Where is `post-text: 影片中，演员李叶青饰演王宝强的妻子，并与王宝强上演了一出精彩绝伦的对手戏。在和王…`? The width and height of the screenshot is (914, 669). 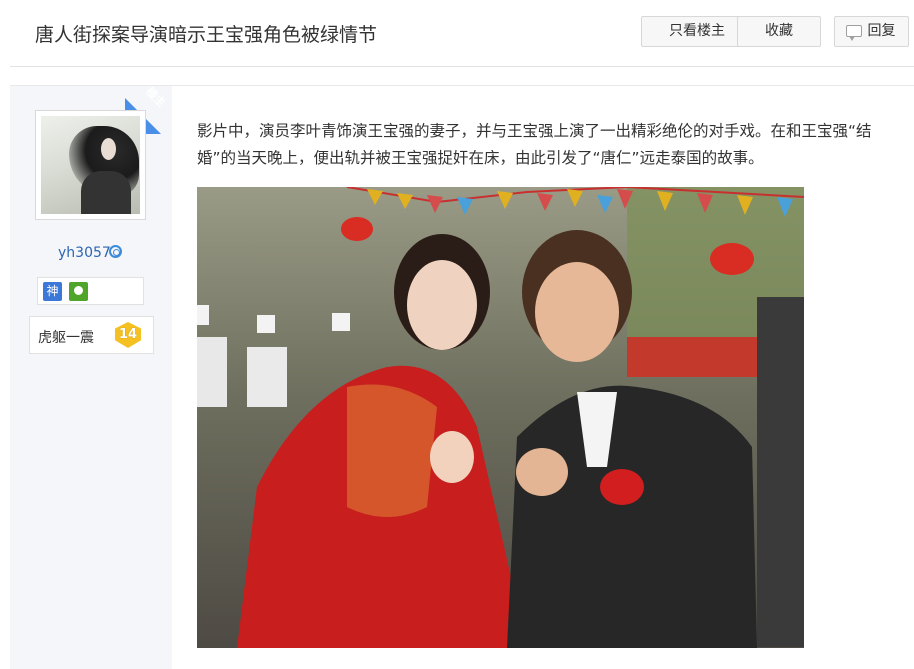
post-text: 影片中，演员李叶青饰演王宝强的妻子，并与王宝强上演了一出精彩绝伦的对手戏。在和王… is located at coordinates (534, 144).